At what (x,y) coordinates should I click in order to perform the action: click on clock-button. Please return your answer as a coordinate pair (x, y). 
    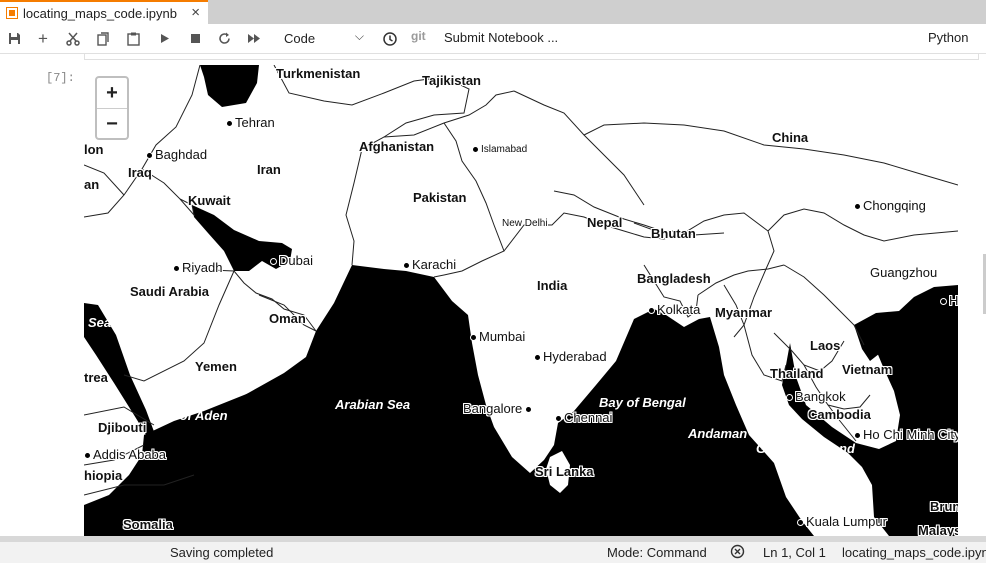
    Looking at the image, I should click on (390, 38).